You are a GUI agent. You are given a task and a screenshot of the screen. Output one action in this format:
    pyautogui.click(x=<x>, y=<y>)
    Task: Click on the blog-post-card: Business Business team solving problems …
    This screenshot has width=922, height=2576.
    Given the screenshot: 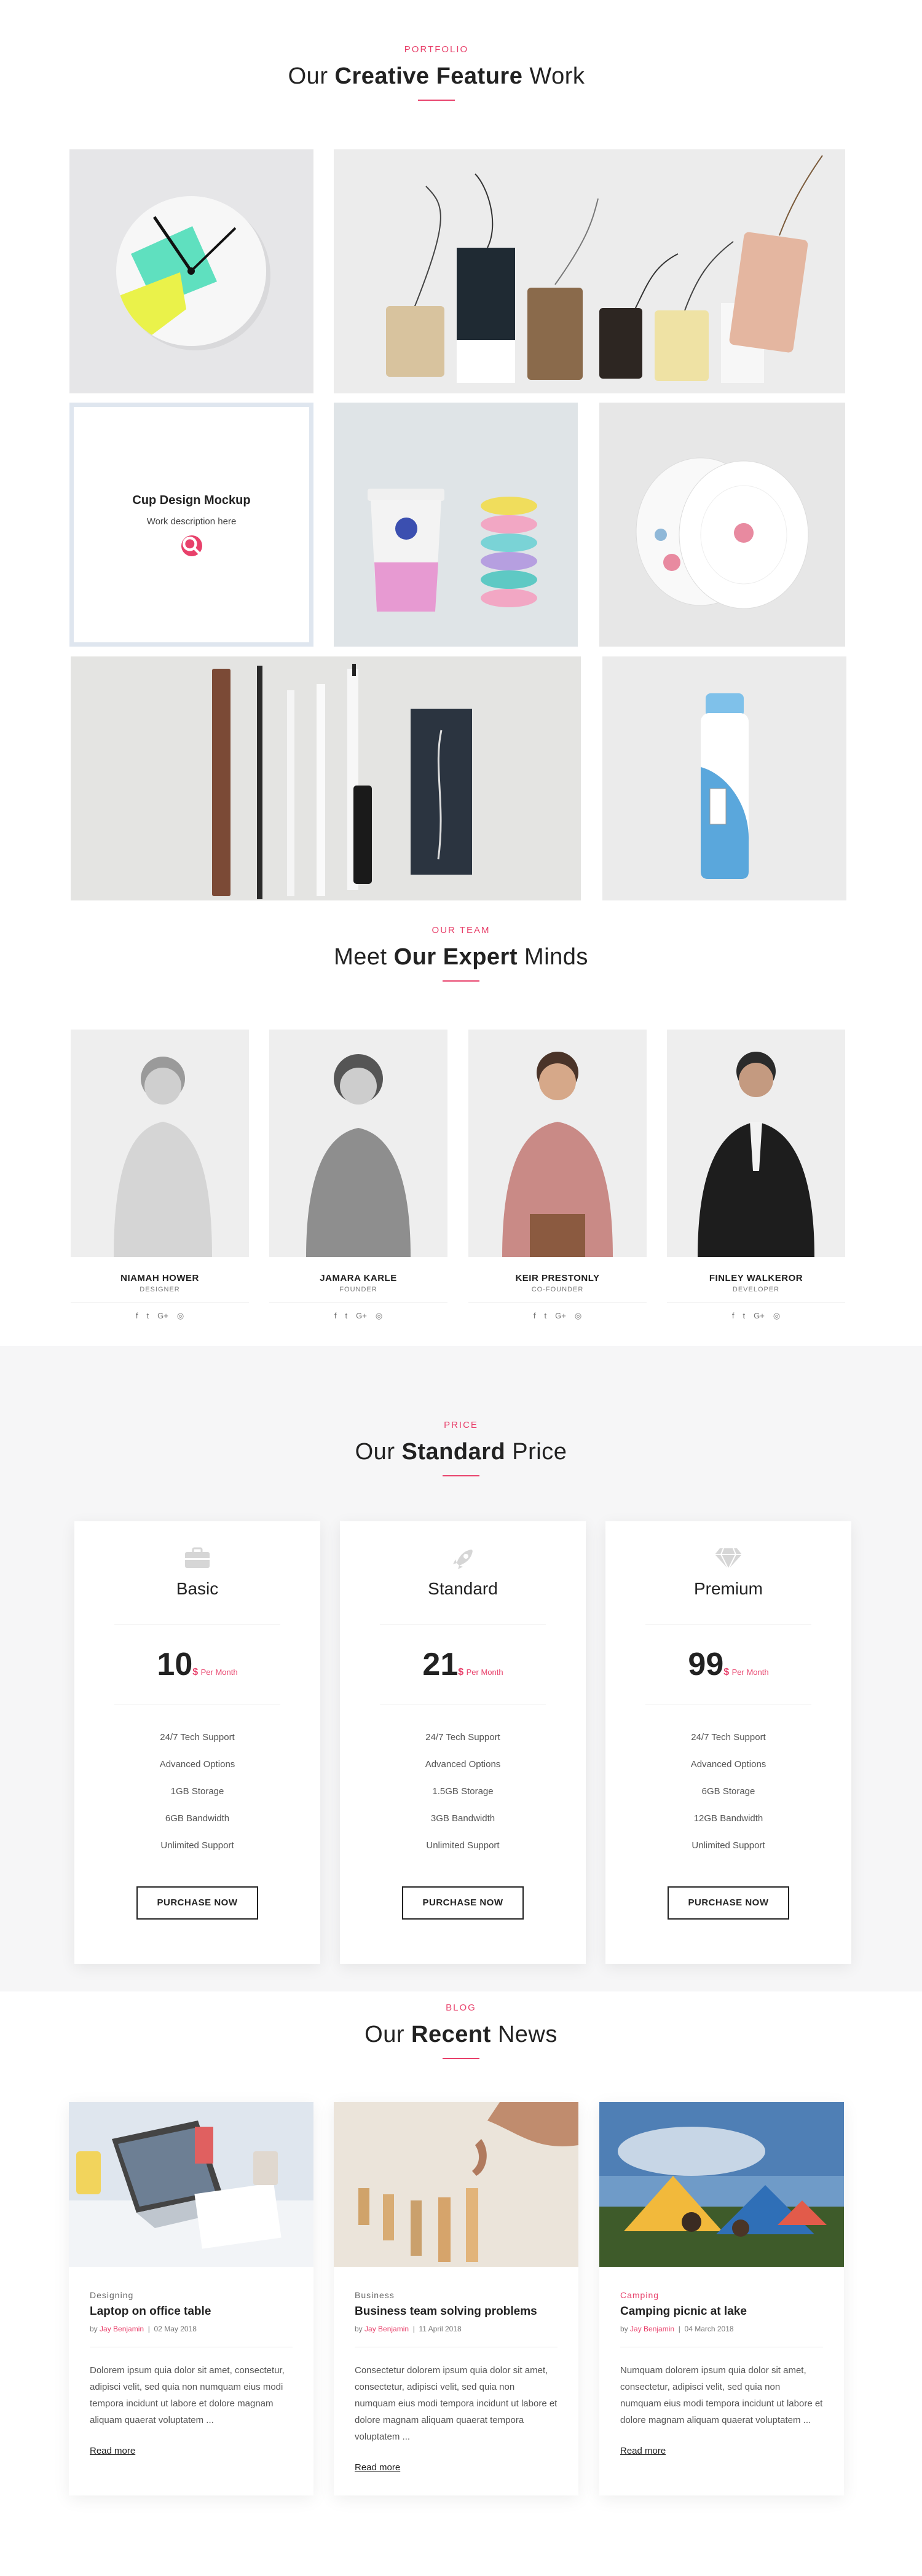 What is the action you would take?
    pyautogui.click(x=456, y=2299)
    